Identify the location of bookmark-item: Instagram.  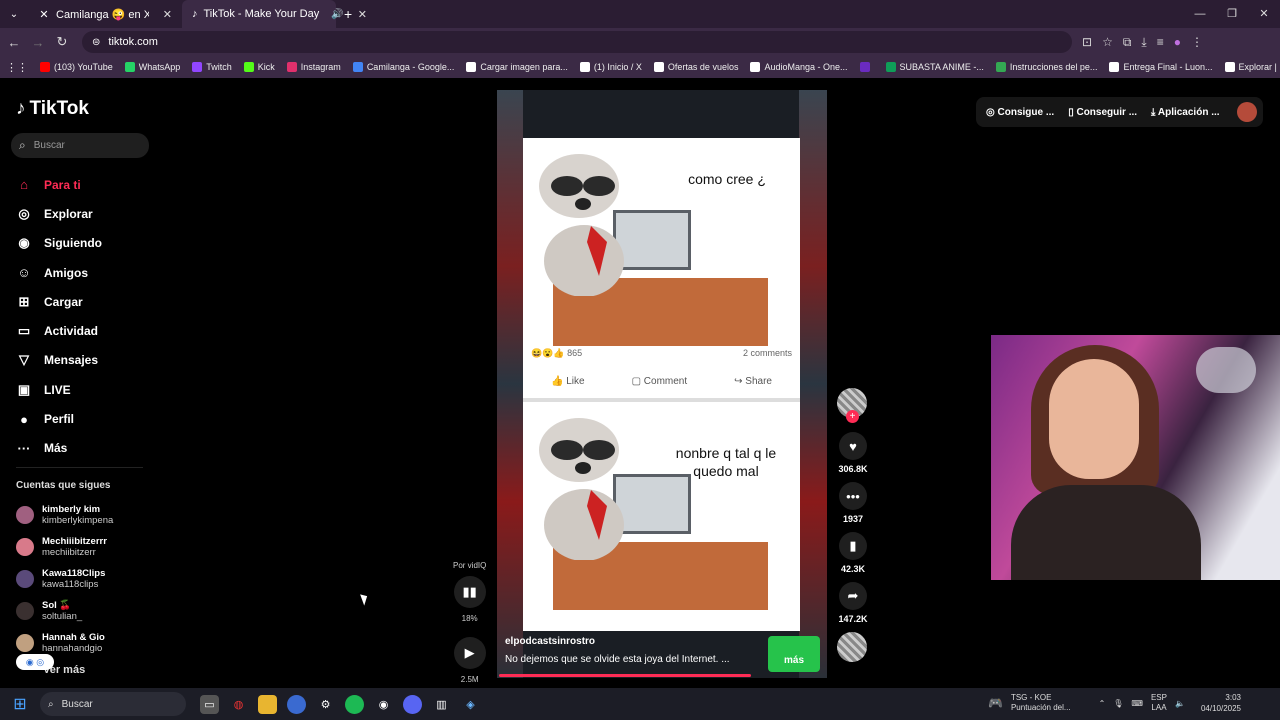
(313, 67).